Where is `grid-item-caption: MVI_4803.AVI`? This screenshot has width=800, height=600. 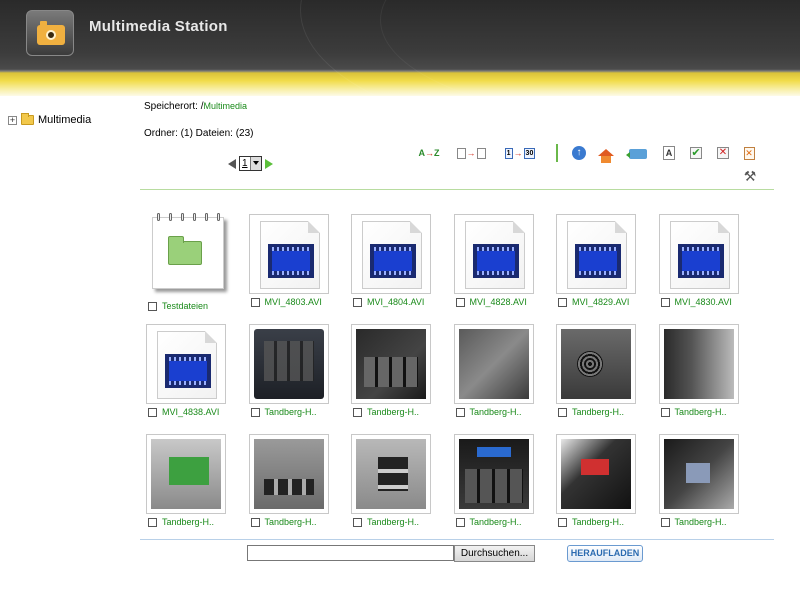 grid-item-caption: MVI_4803.AVI is located at coordinates (297, 302).